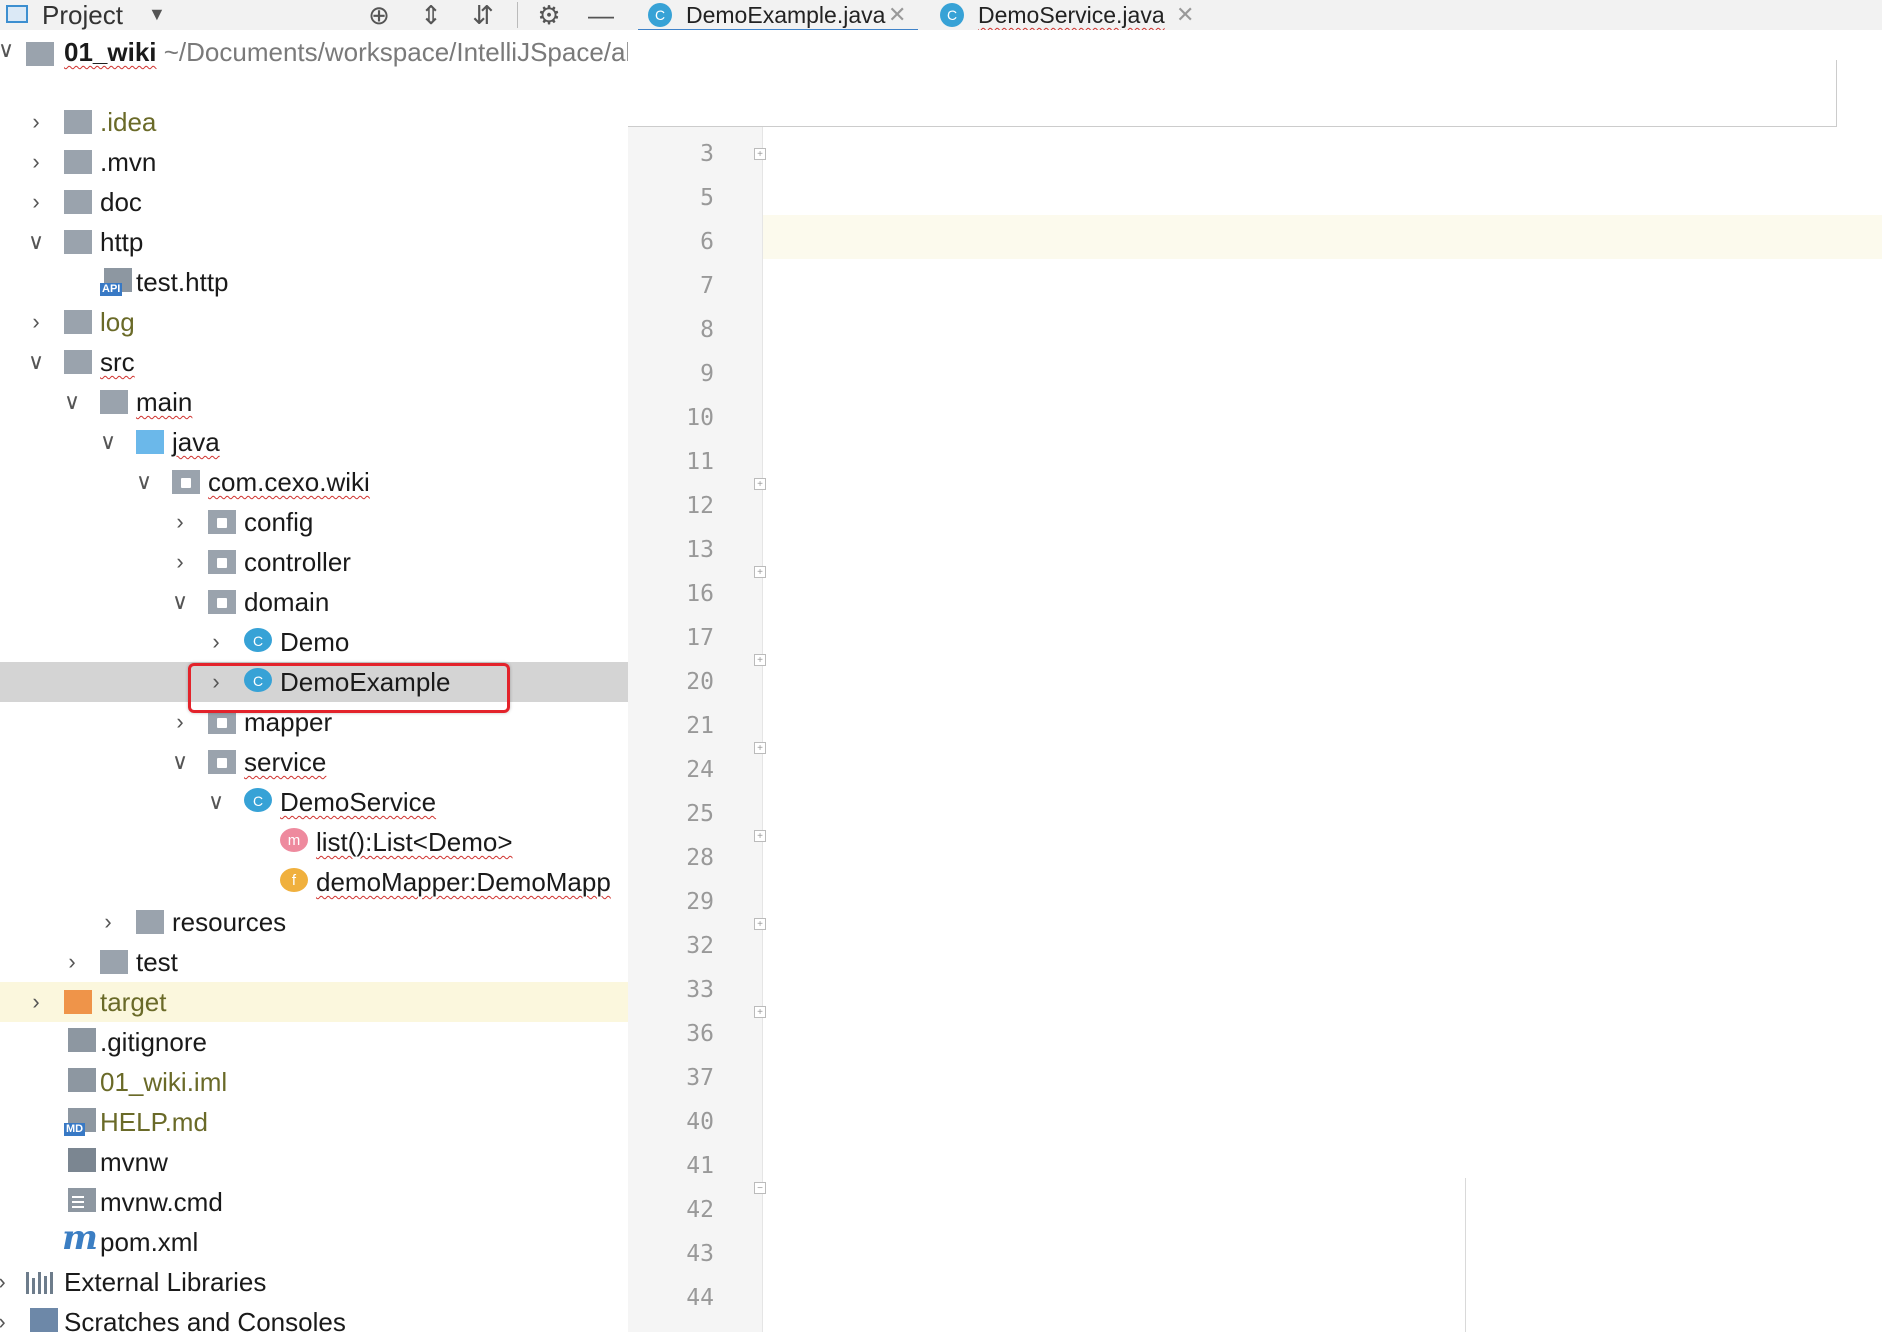 This screenshot has height=1332, width=1882. What do you see at coordinates (700, 990) in the screenshot?
I see `line-number: 33` at bounding box center [700, 990].